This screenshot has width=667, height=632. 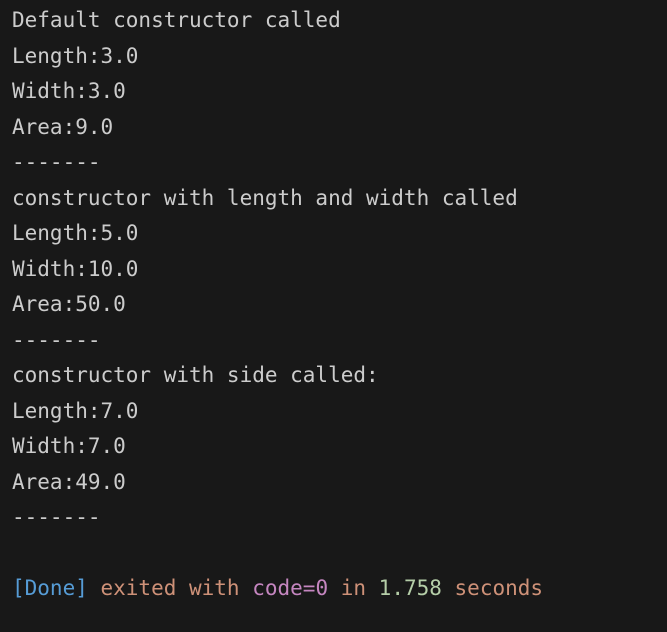 I want to click on output-line: constructor with side called:, so click(x=195, y=375).